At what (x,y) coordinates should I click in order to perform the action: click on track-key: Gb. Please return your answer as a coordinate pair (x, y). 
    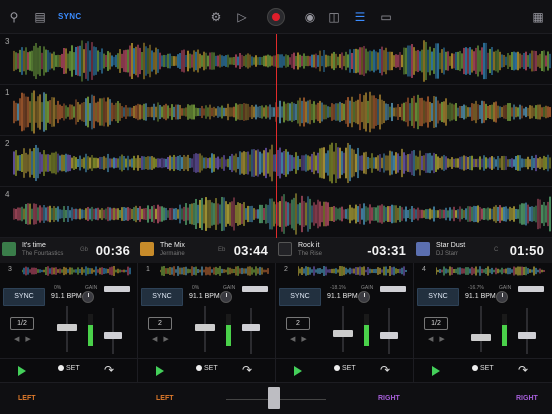
    Looking at the image, I should click on (84, 250).